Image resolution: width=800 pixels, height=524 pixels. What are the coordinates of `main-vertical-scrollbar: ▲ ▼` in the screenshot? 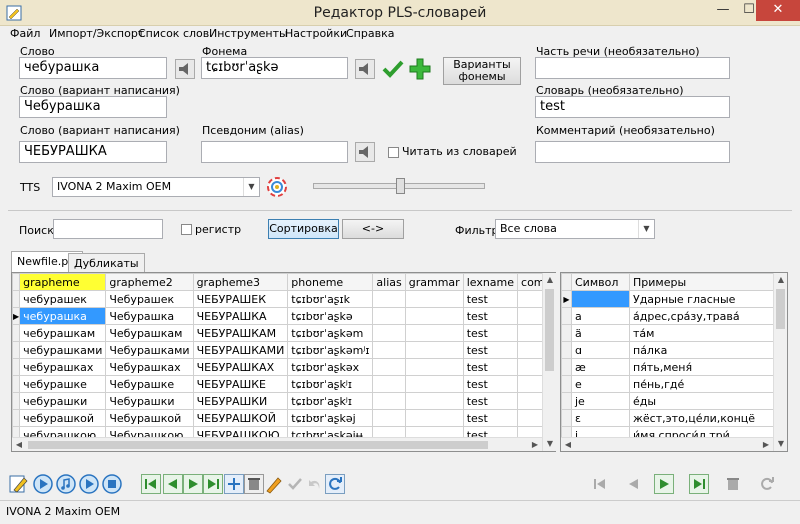 It's located at (549, 362).